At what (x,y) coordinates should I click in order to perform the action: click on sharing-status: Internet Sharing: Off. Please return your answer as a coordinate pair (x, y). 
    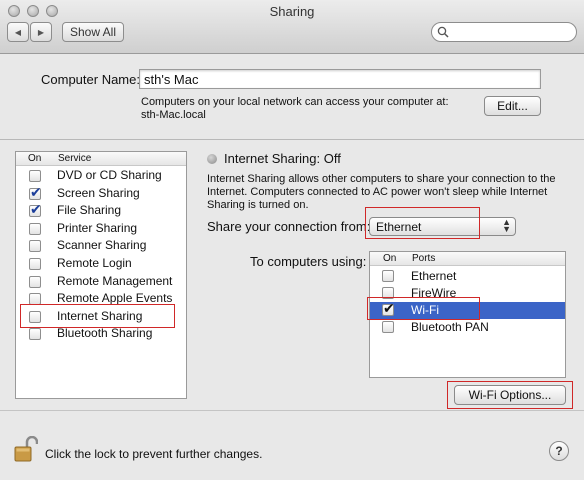
    Looking at the image, I should click on (282, 158).